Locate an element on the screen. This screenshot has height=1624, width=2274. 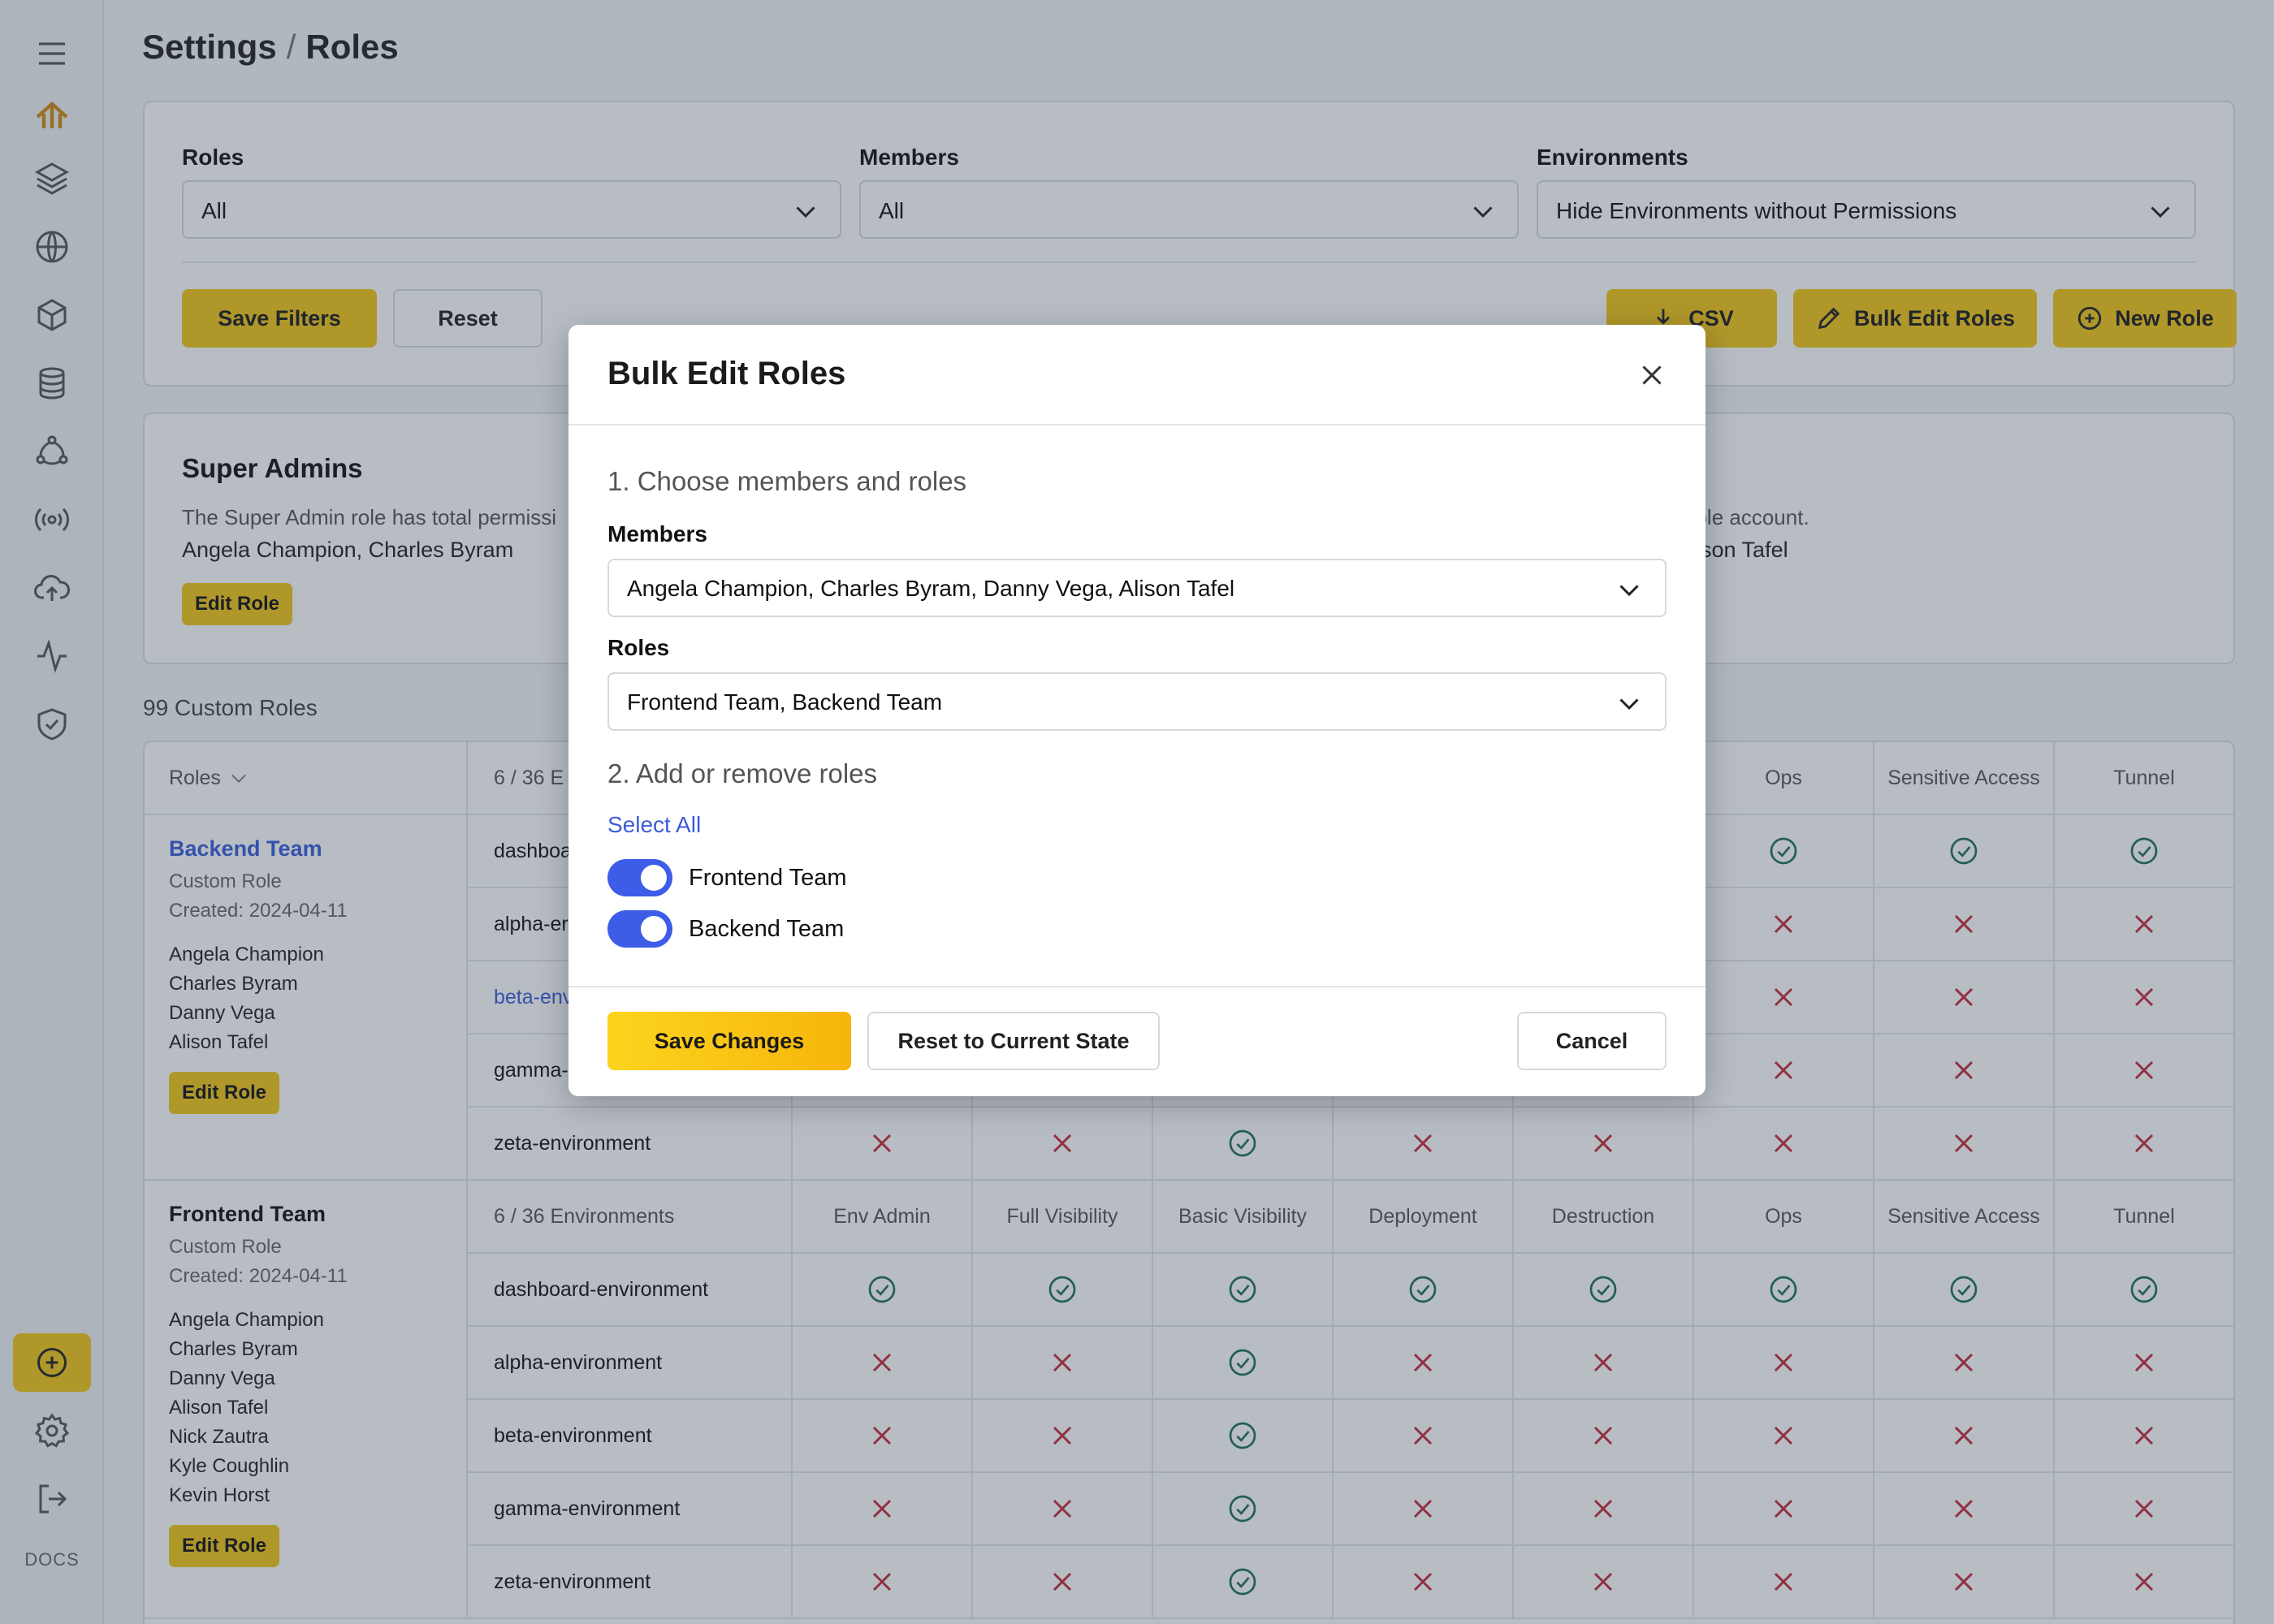
toggle-row-backend-team: Backend Team is located at coordinates (725, 929).